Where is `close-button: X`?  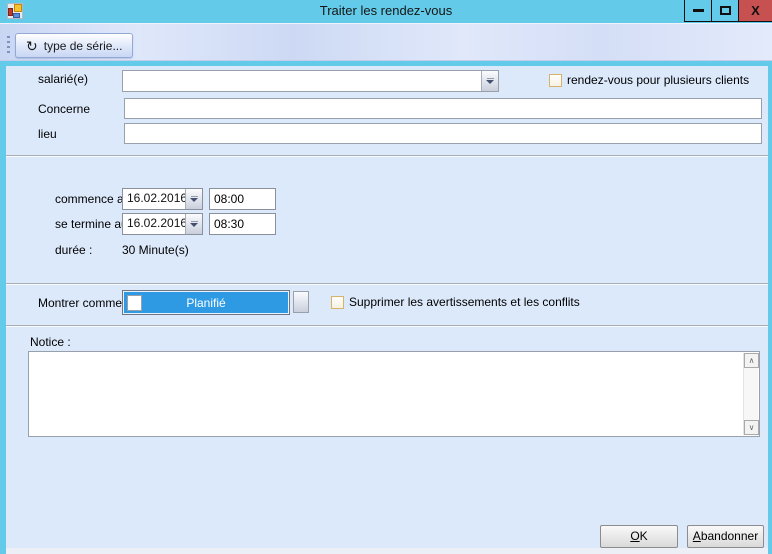
close-button: X is located at coordinates (755, 11).